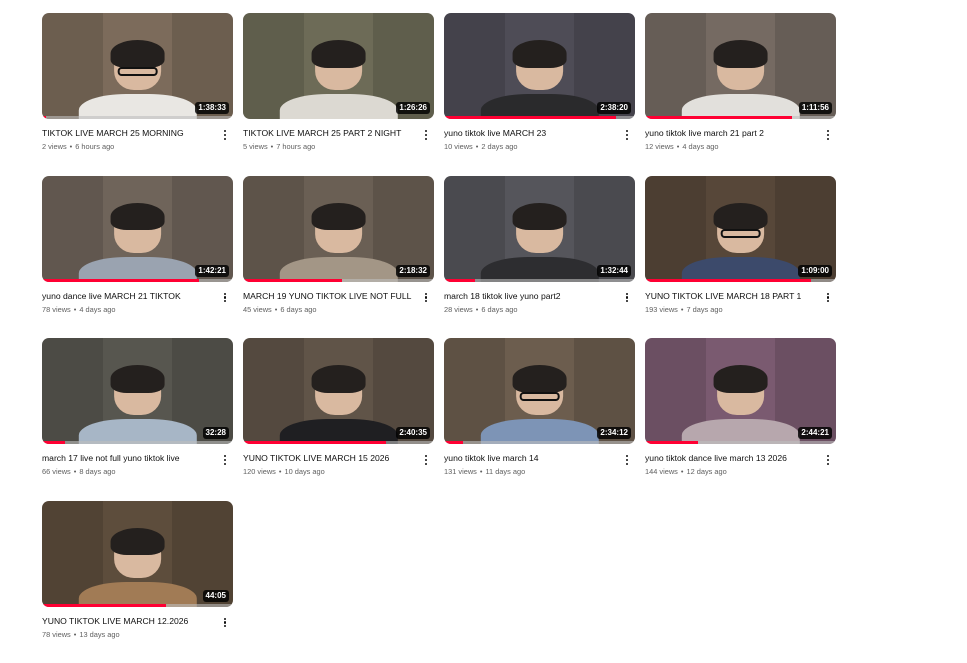 This screenshot has width=967, height=663. What do you see at coordinates (128, 296) in the screenshot?
I see `video-title: yuno dance live MARCH 21 TIKTOK` at bounding box center [128, 296].